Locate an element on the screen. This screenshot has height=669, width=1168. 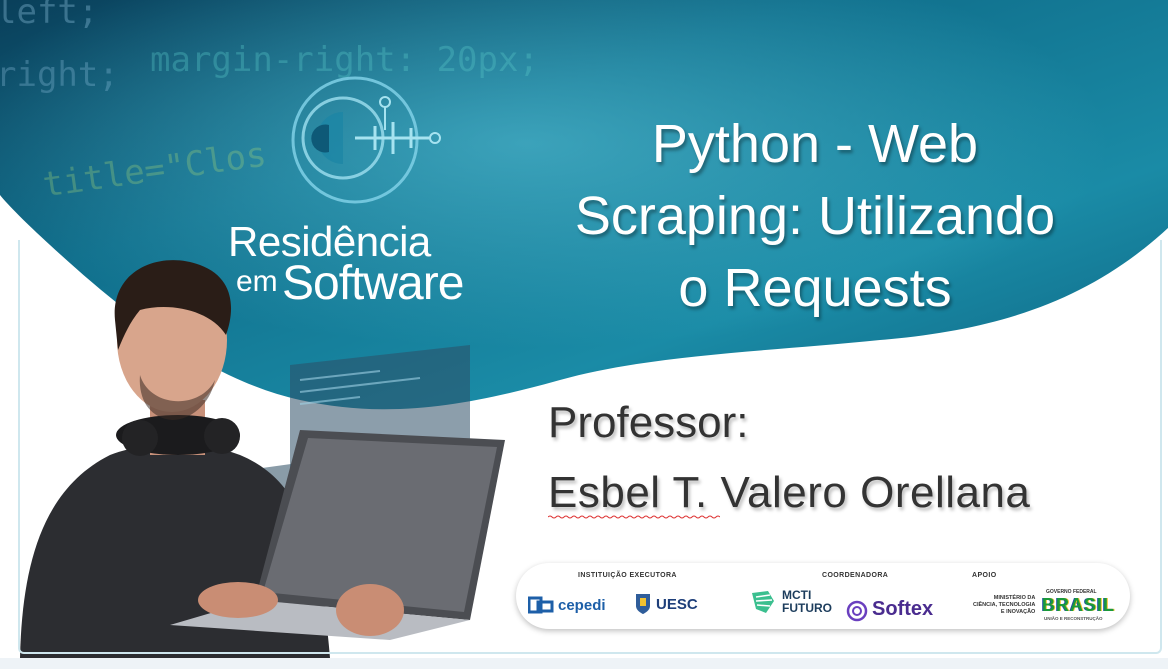
slide-title-line: Python - Web is located at coordinates (815, 144).